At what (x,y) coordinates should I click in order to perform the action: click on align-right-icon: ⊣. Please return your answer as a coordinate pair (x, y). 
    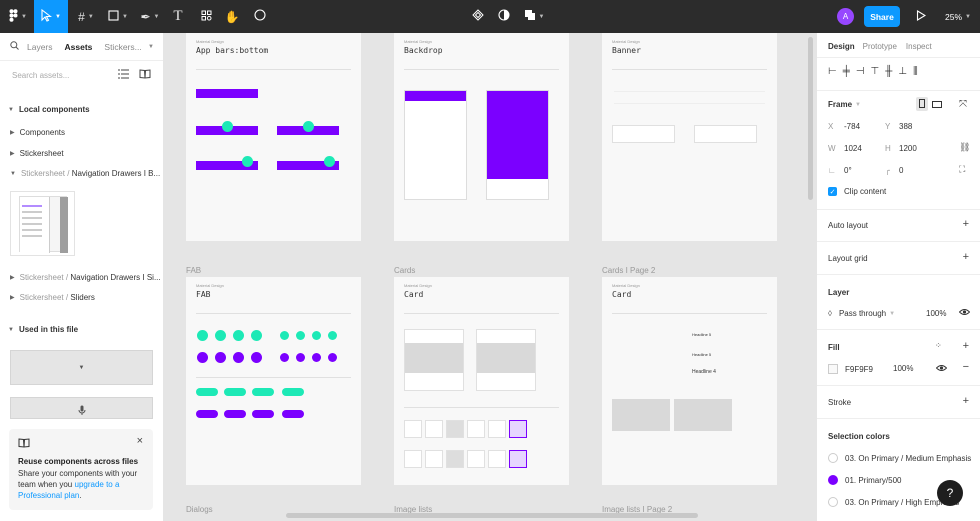
    Looking at the image, I should click on (863, 71).